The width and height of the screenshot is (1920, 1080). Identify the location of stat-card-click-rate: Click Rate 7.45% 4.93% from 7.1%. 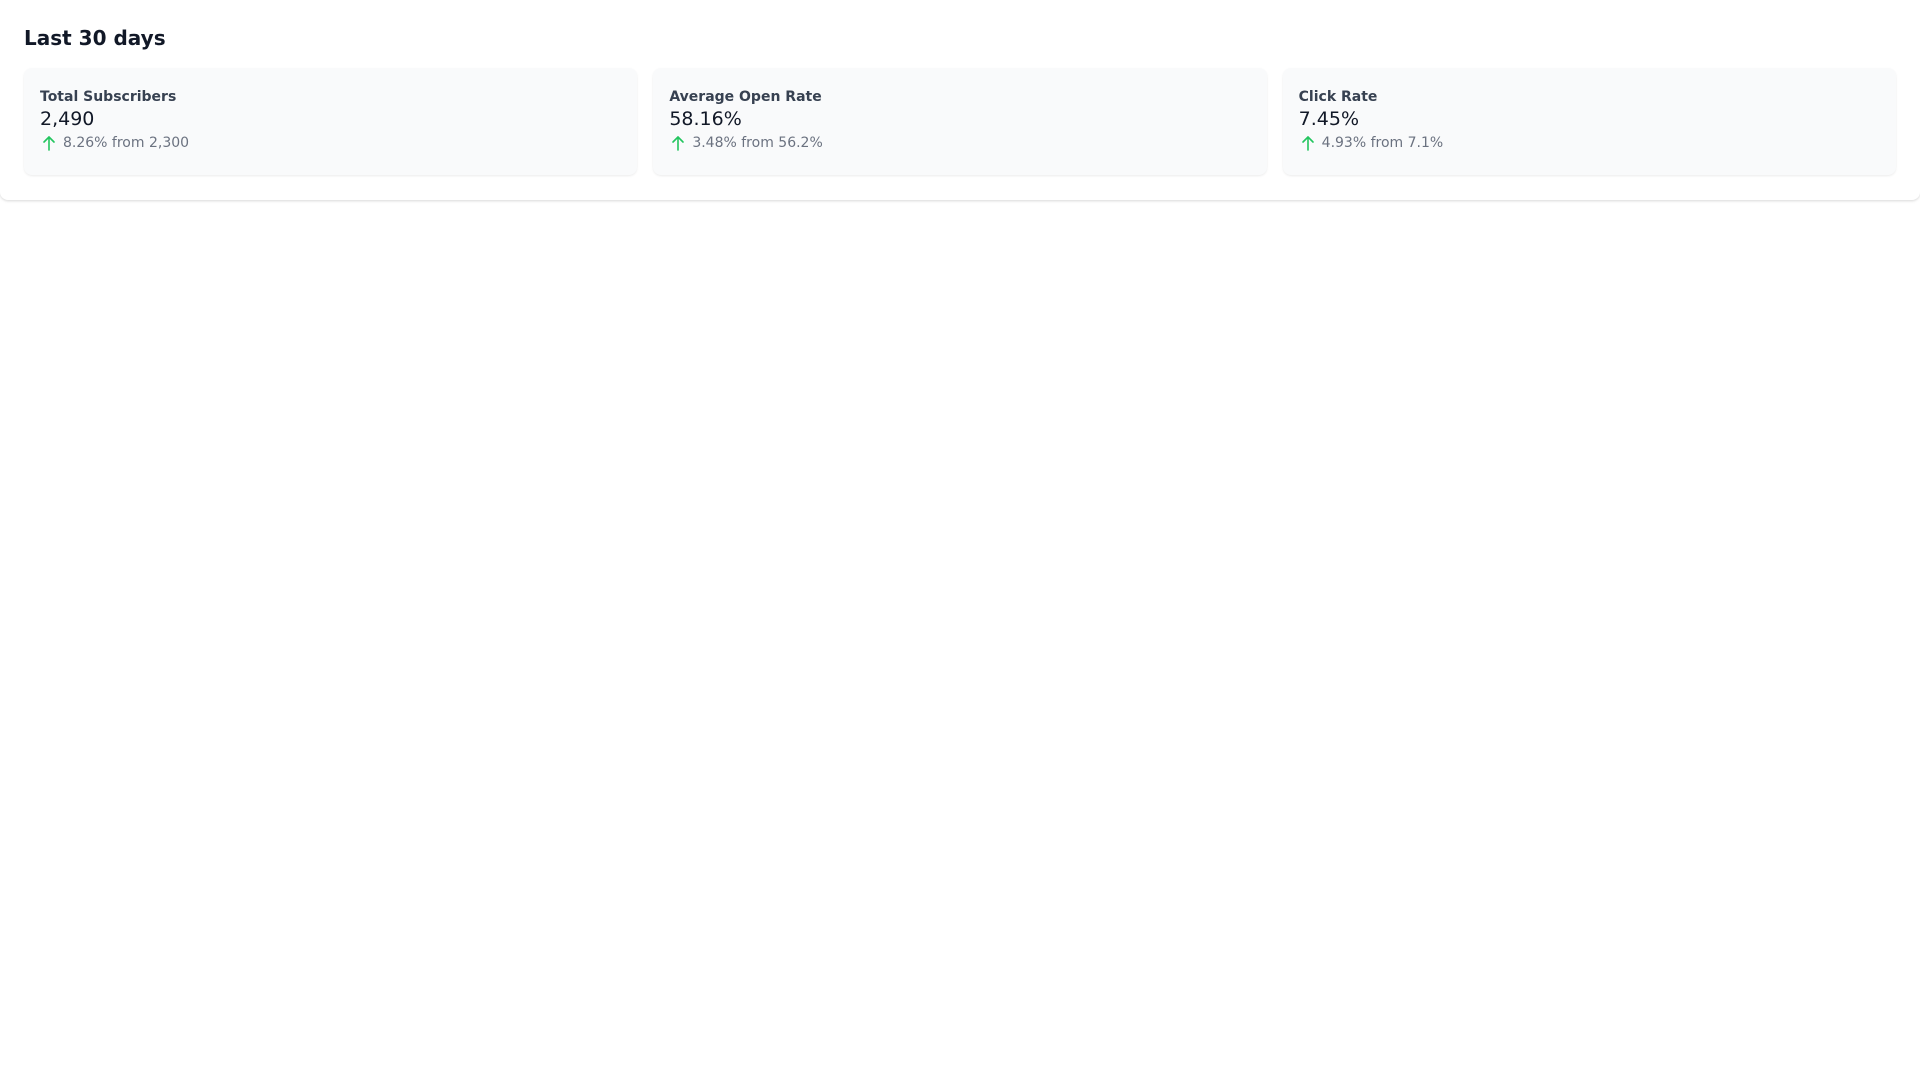
(1589, 121).